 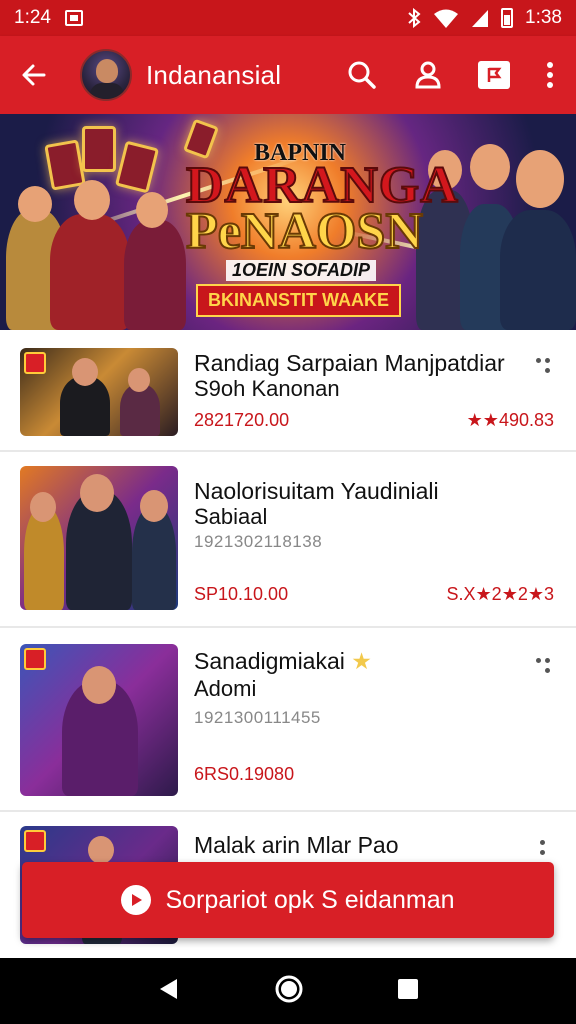 What do you see at coordinates (301, 270) in the screenshot?
I see `banner-tagline: 1OEIN SOFADIP` at bounding box center [301, 270].